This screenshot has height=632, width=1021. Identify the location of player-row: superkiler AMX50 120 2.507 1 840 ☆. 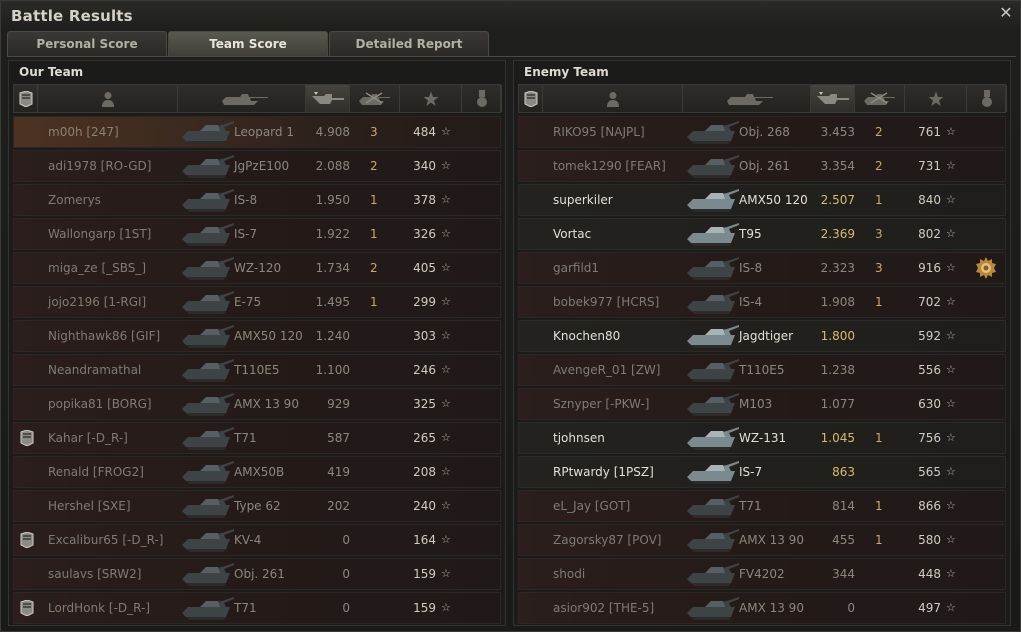
(762, 200).